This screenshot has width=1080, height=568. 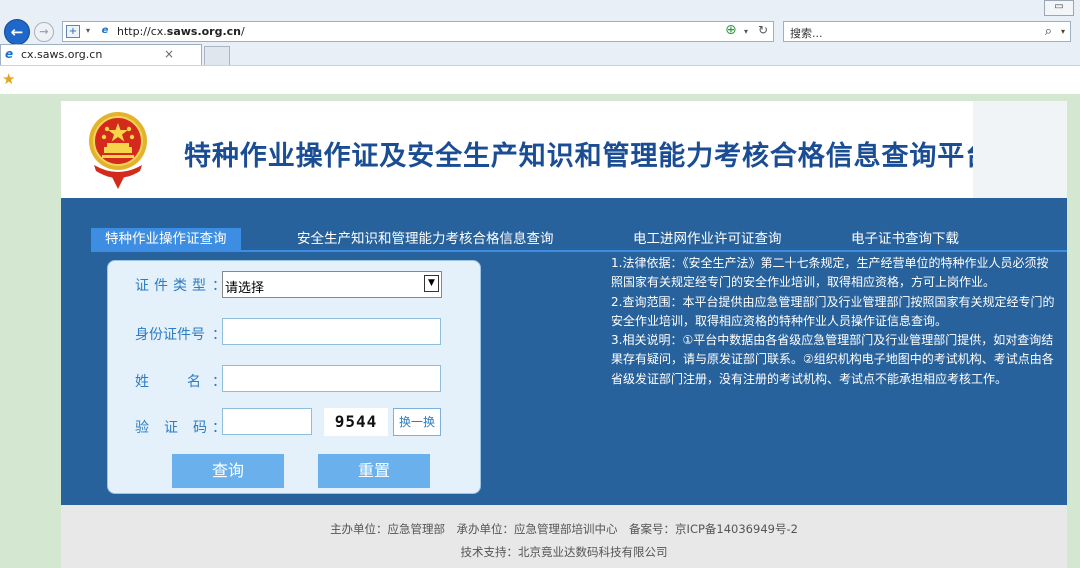 What do you see at coordinates (1059, 8) in the screenshot?
I see `minimize-icon: ▭` at bounding box center [1059, 8].